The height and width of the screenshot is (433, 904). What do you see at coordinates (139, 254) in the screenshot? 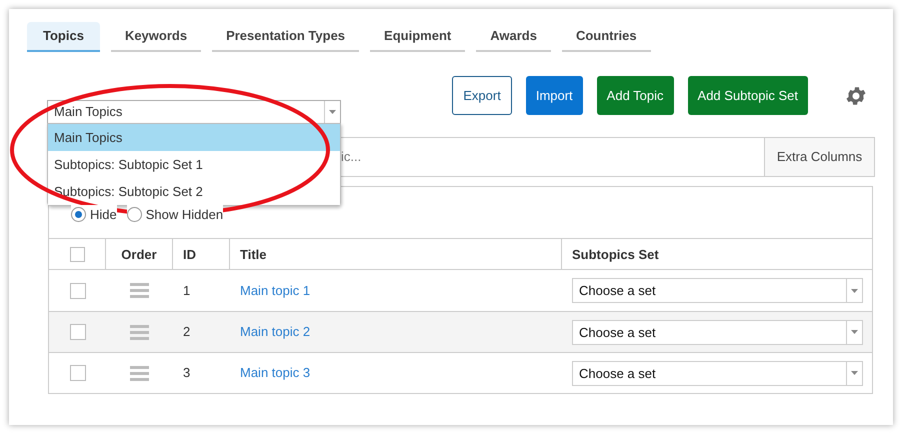
I see `column-header: Order` at bounding box center [139, 254].